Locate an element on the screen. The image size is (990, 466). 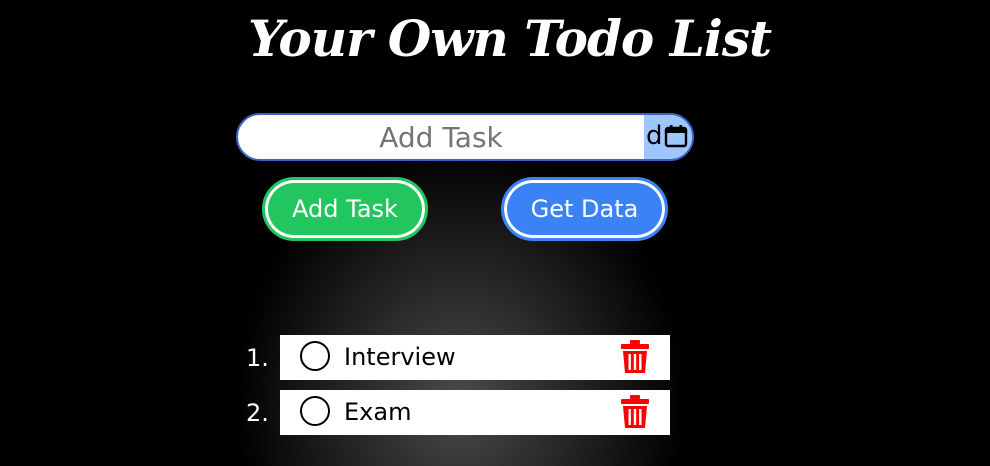
add-task-button: Add Task is located at coordinates (345, 209).